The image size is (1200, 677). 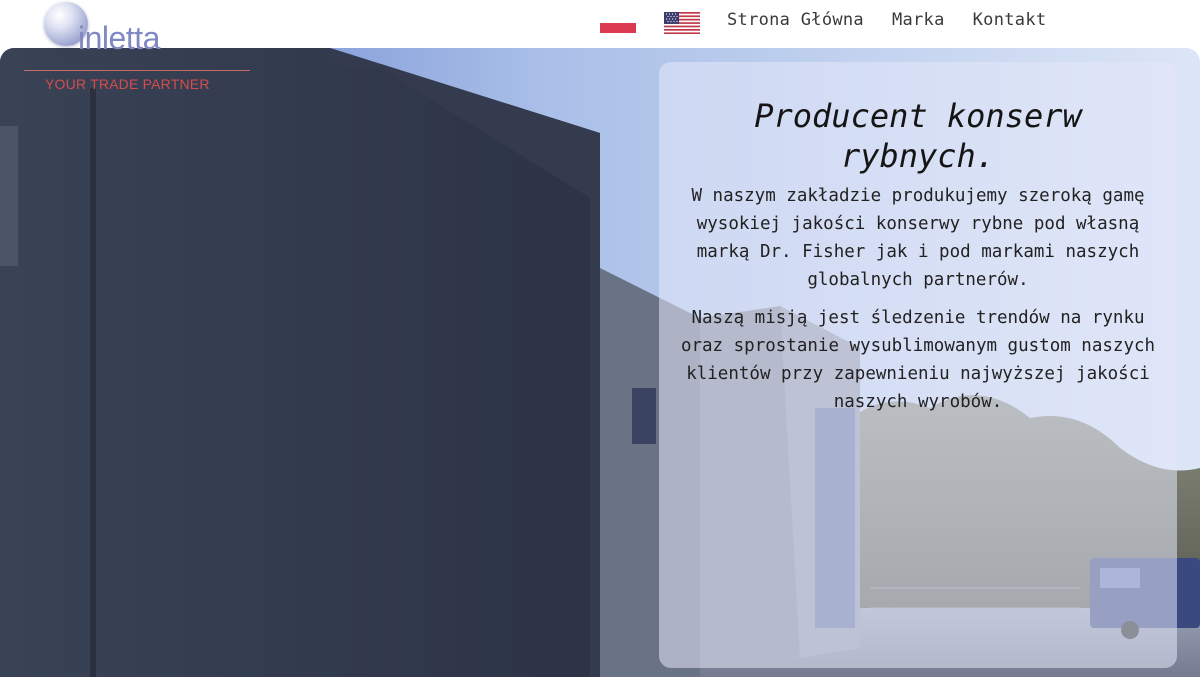 What do you see at coordinates (795, 20) in the screenshot?
I see `nav-link-home: Strona Główna` at bounding box center [795, 20].